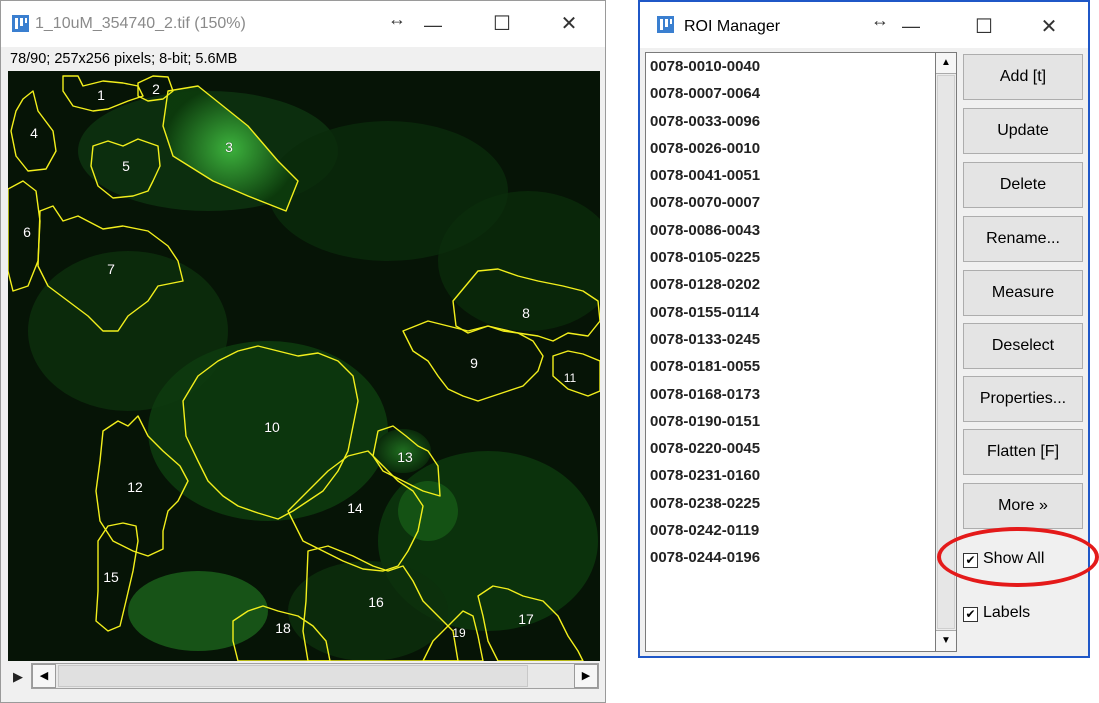  What do you see at coordinates (459, 633) in the screenshot?
I see `roi-label: 19` at bounding box center [459, 633].